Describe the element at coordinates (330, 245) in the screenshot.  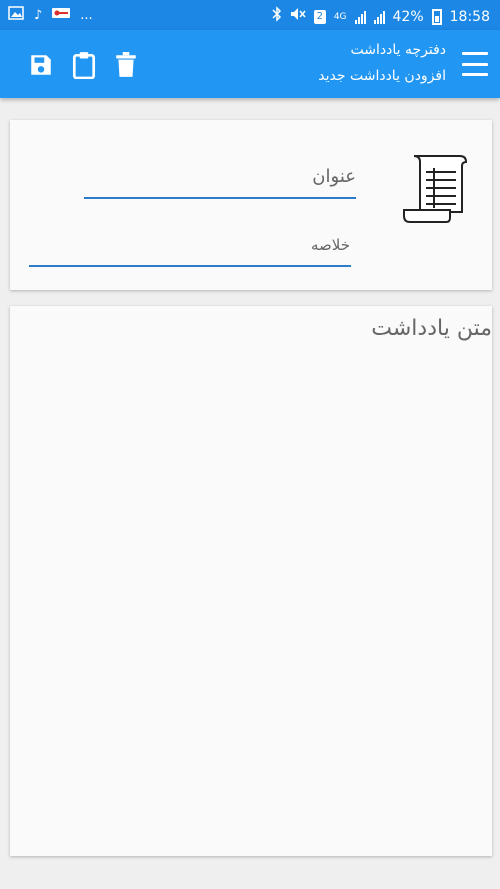
I see `summary-input: خلاصه` at that location.